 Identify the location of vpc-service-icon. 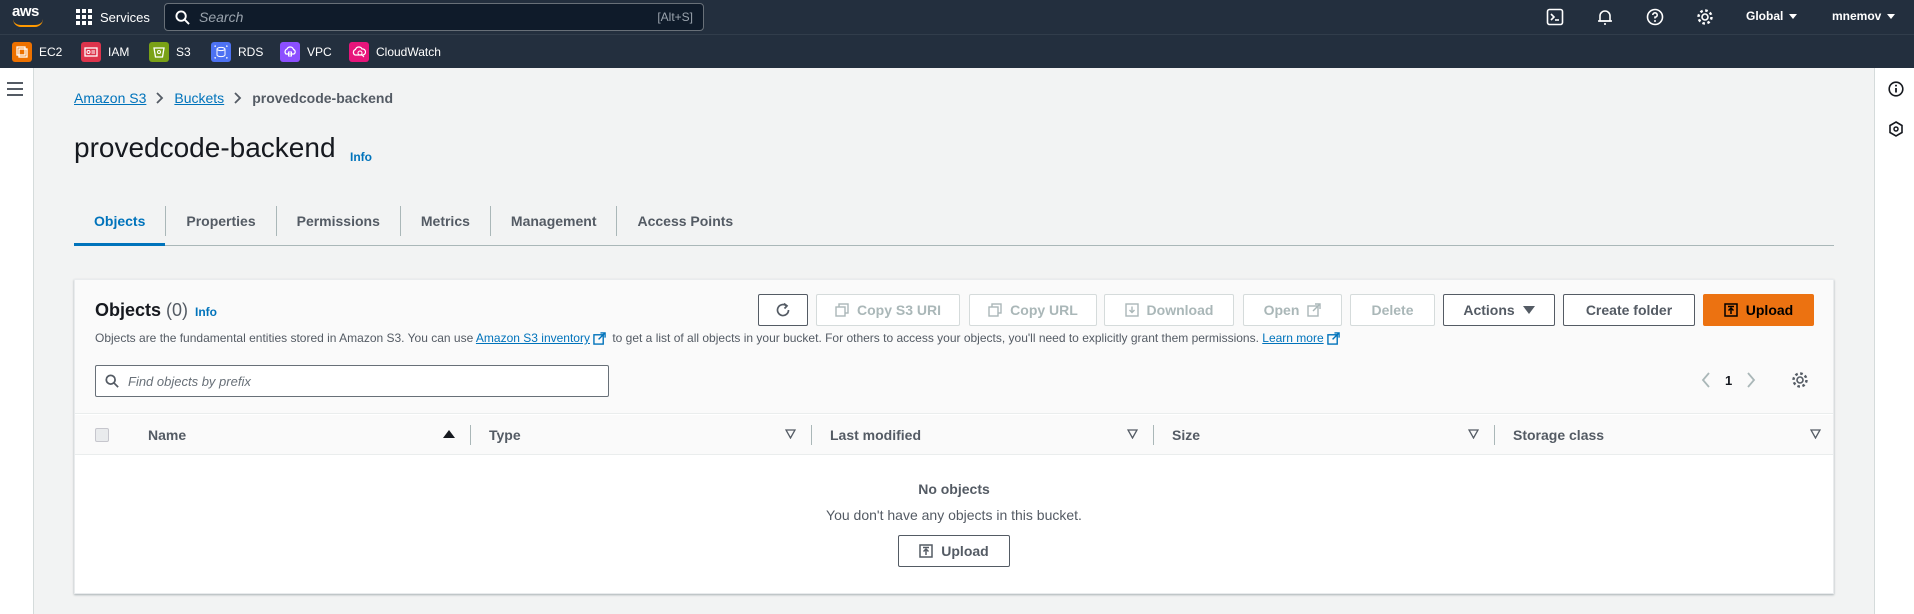
(290, 52).